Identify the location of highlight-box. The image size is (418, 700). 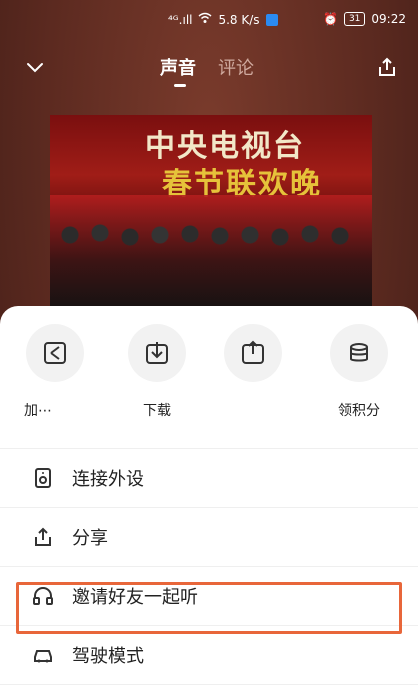
(209, 608).